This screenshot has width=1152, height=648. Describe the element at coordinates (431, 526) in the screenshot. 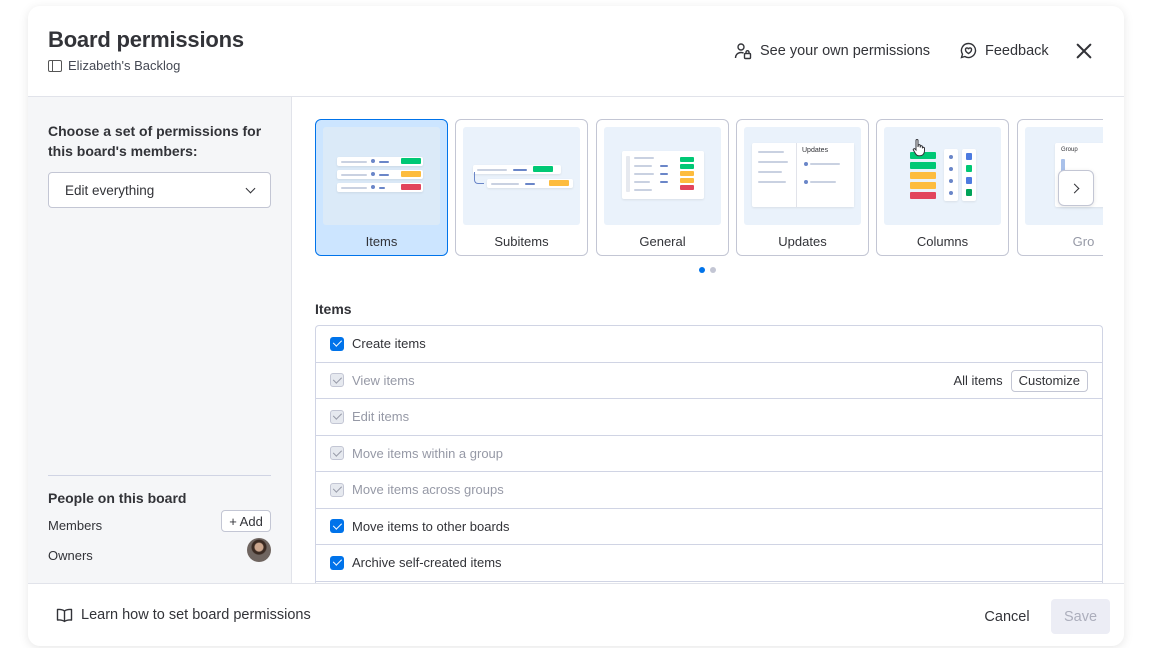

I see `permission-label: Move items to other boards` at that location.